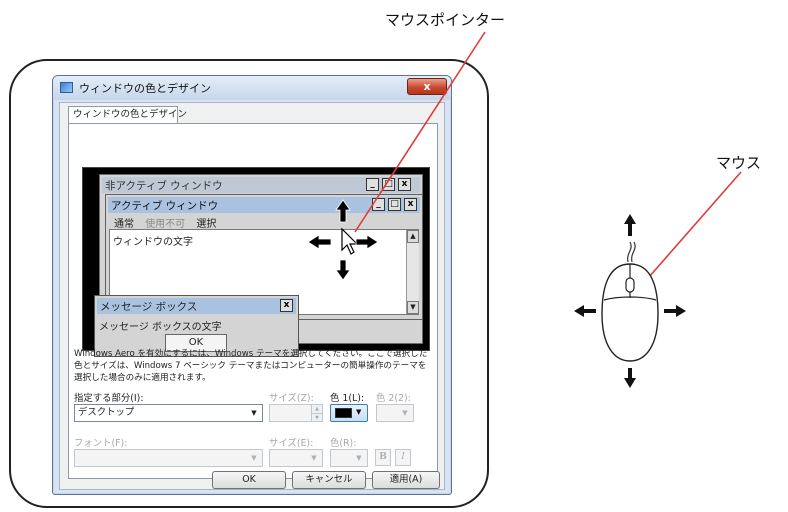 The width and height of the screenshot is (788, 512). I want to click on pointer-leader-line, so click(420, 132).